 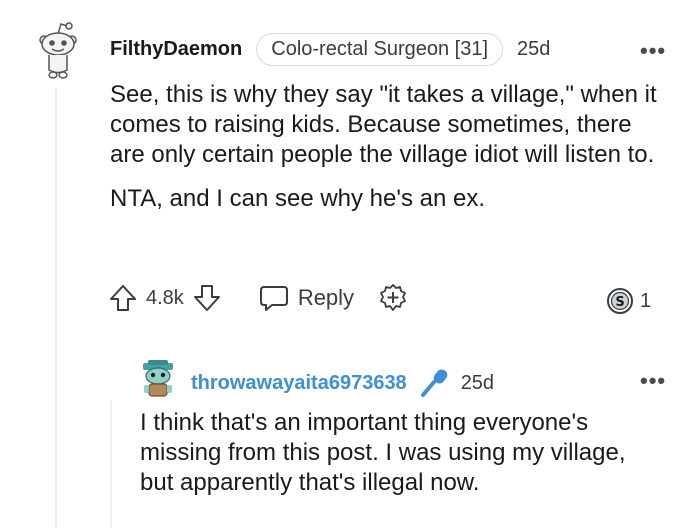 I want to click on awards-row: S 1, so click(x=628, y=301).